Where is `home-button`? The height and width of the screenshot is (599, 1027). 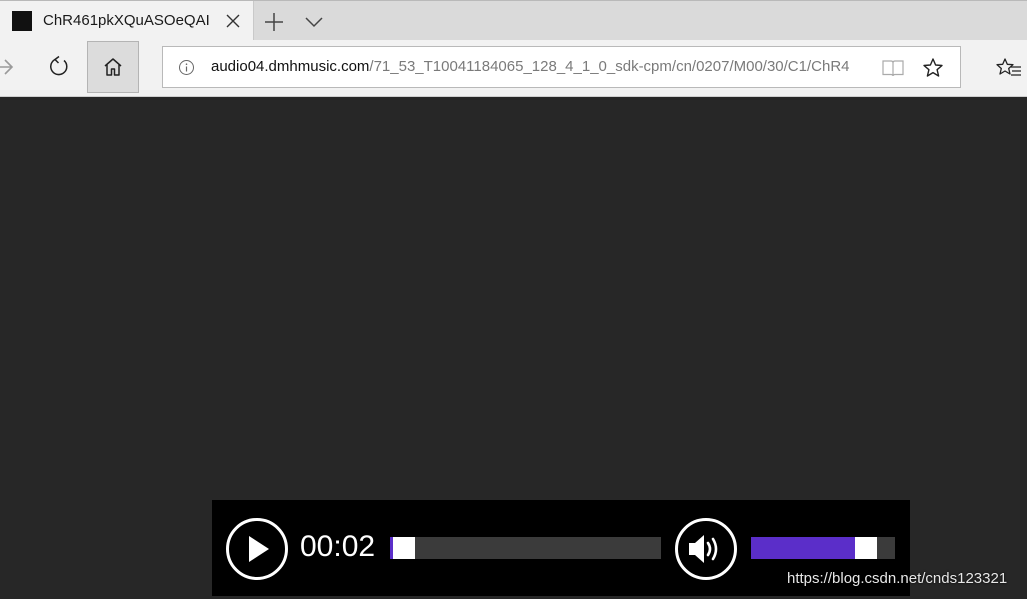
home-button is located at coordinates (113, 67).